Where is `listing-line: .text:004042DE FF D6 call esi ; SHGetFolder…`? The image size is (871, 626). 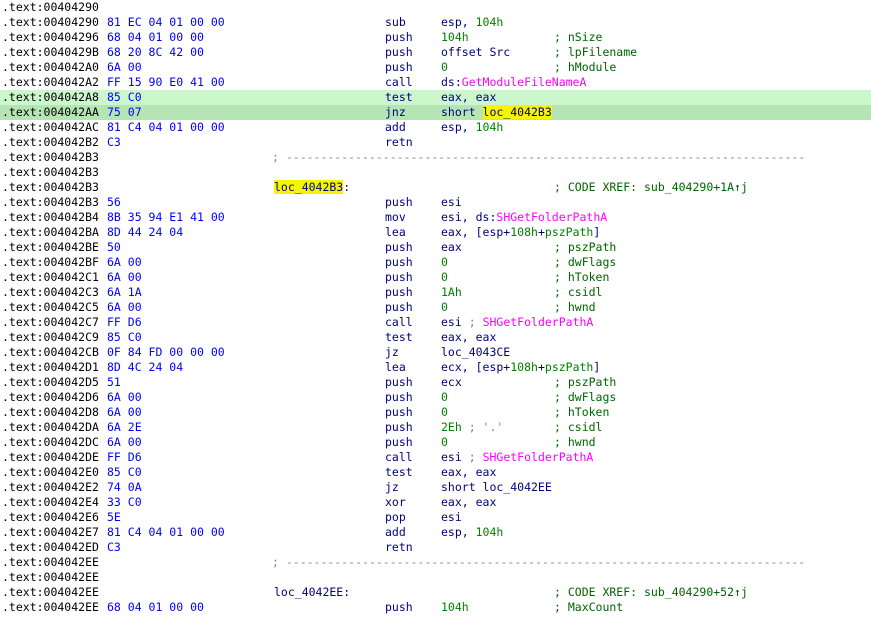 listing-line: .text:004042DE FF D6 call esi ; SHGetFolder… is located at coordinates (435, 457).